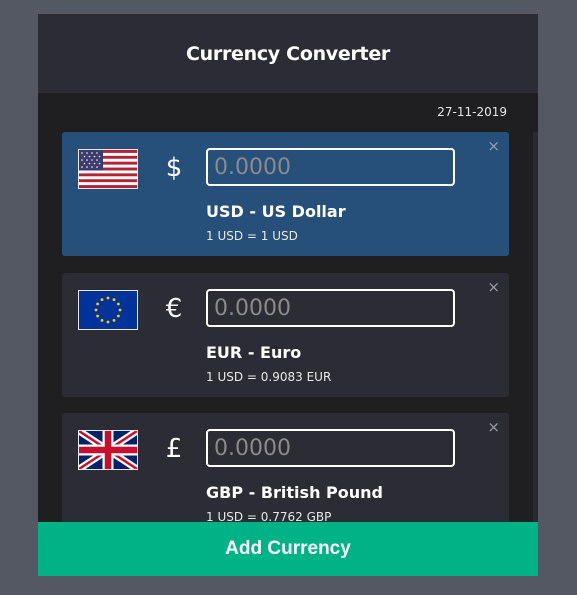 The height and width of the screenshot is (595, 577). What do you see at coordinates (294, 492) in the screenshot?
I see `currency-name: GBP - British Pound` at bounding box center [294, 492].